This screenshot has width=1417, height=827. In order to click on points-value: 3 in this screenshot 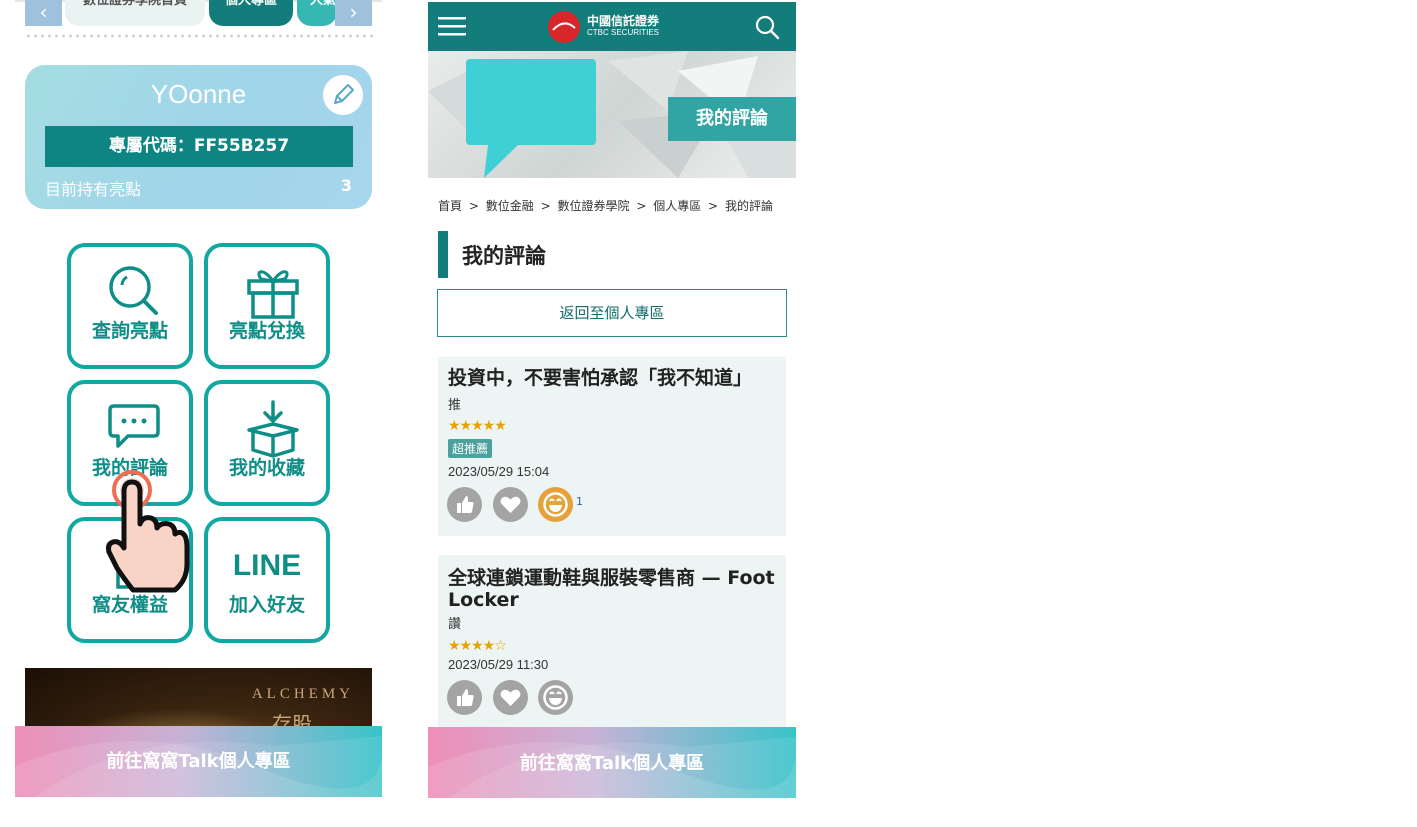, I will do `click(346, 185)`.